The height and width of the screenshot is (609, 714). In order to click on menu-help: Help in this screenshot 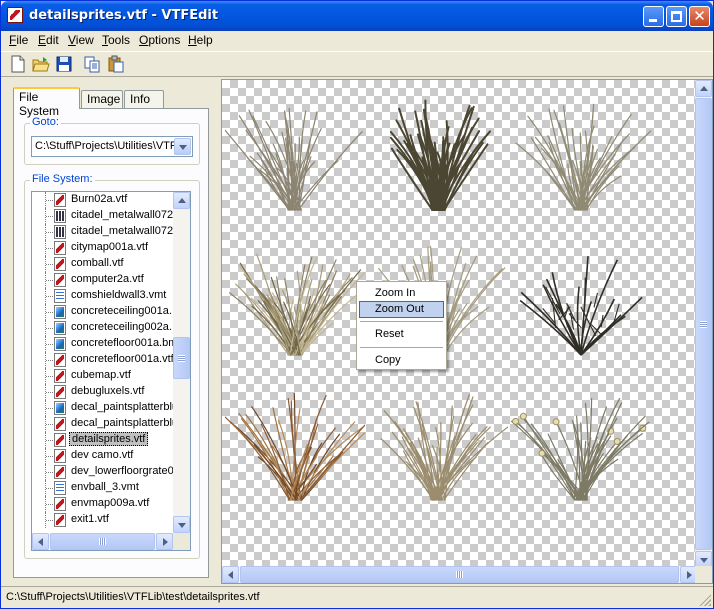, I will do `click(200, 40)`.